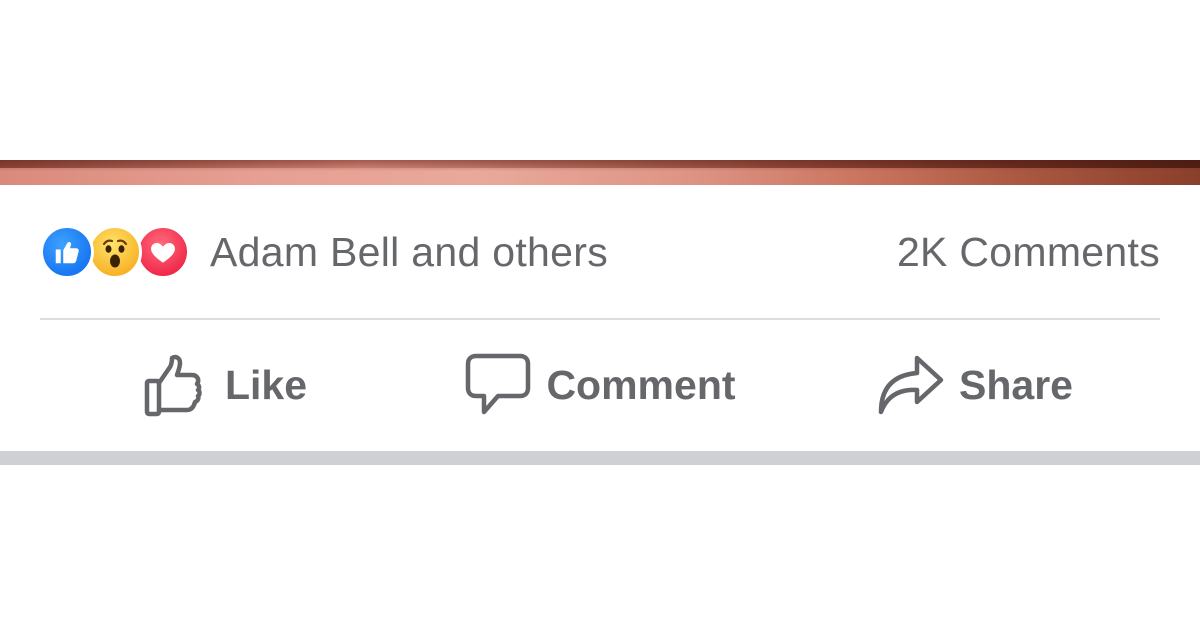  What do you see at coordinates (498, 385) in the screenshot?
I see `comment-bubble-icon` at bounding box center [498, 385].